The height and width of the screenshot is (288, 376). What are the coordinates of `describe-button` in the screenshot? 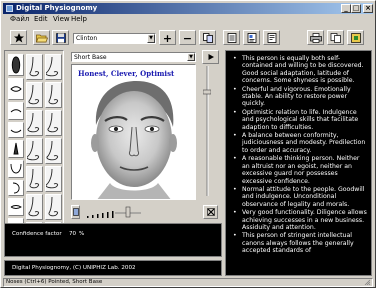 It's located at (231, 37).